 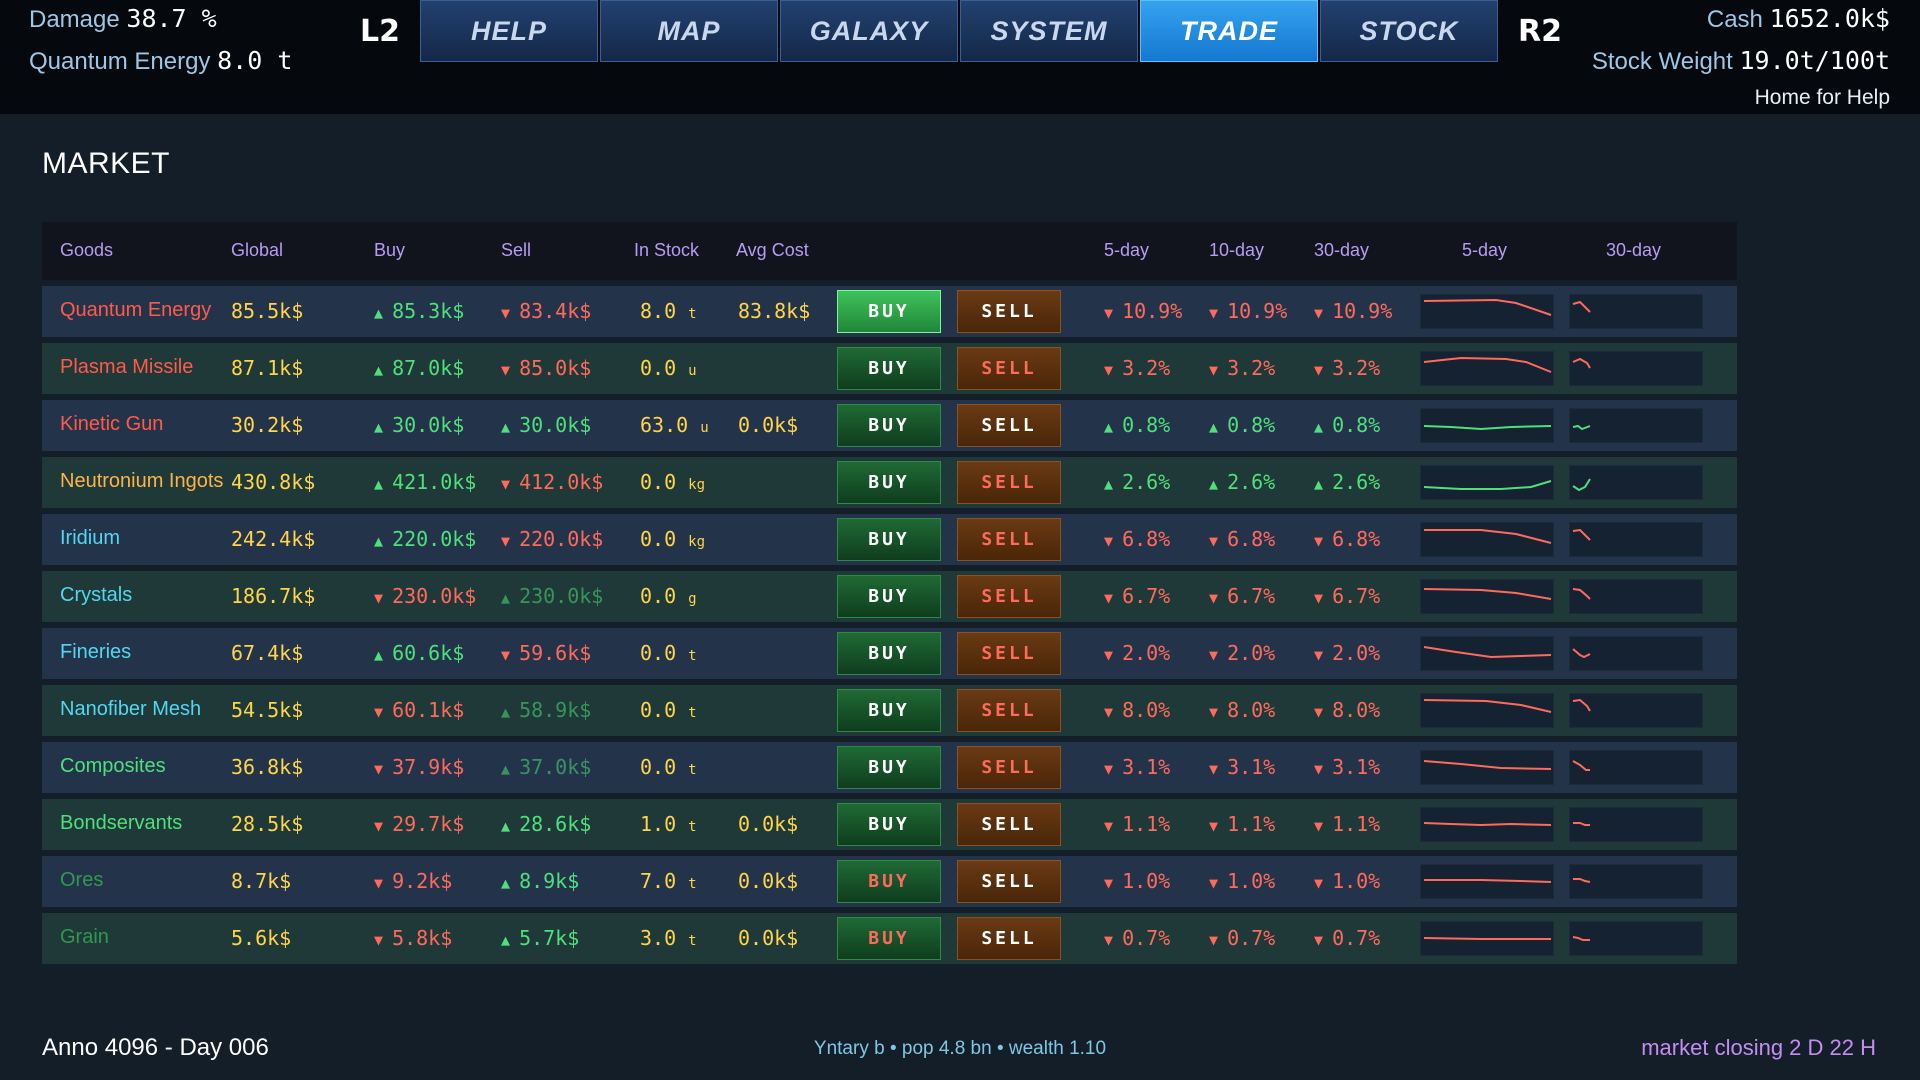 I want to click on trend-10day-value: 1.1%, so click(x=1251, y=824).